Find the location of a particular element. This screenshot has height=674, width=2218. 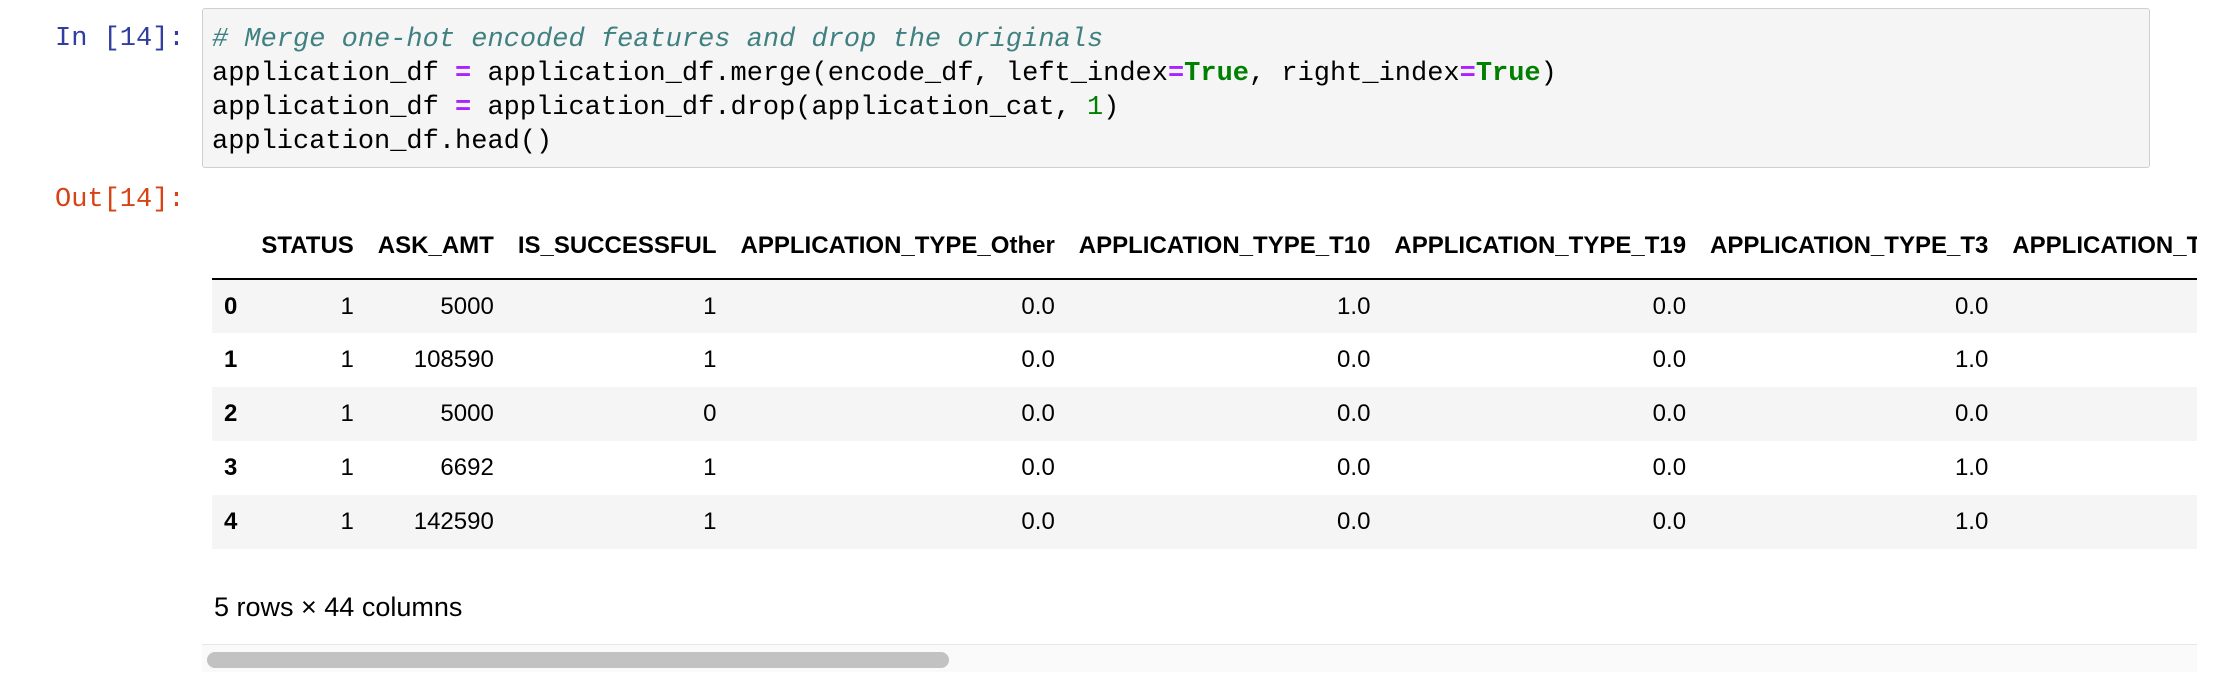

column-header: STATUS is located at coordinates (307, 245).